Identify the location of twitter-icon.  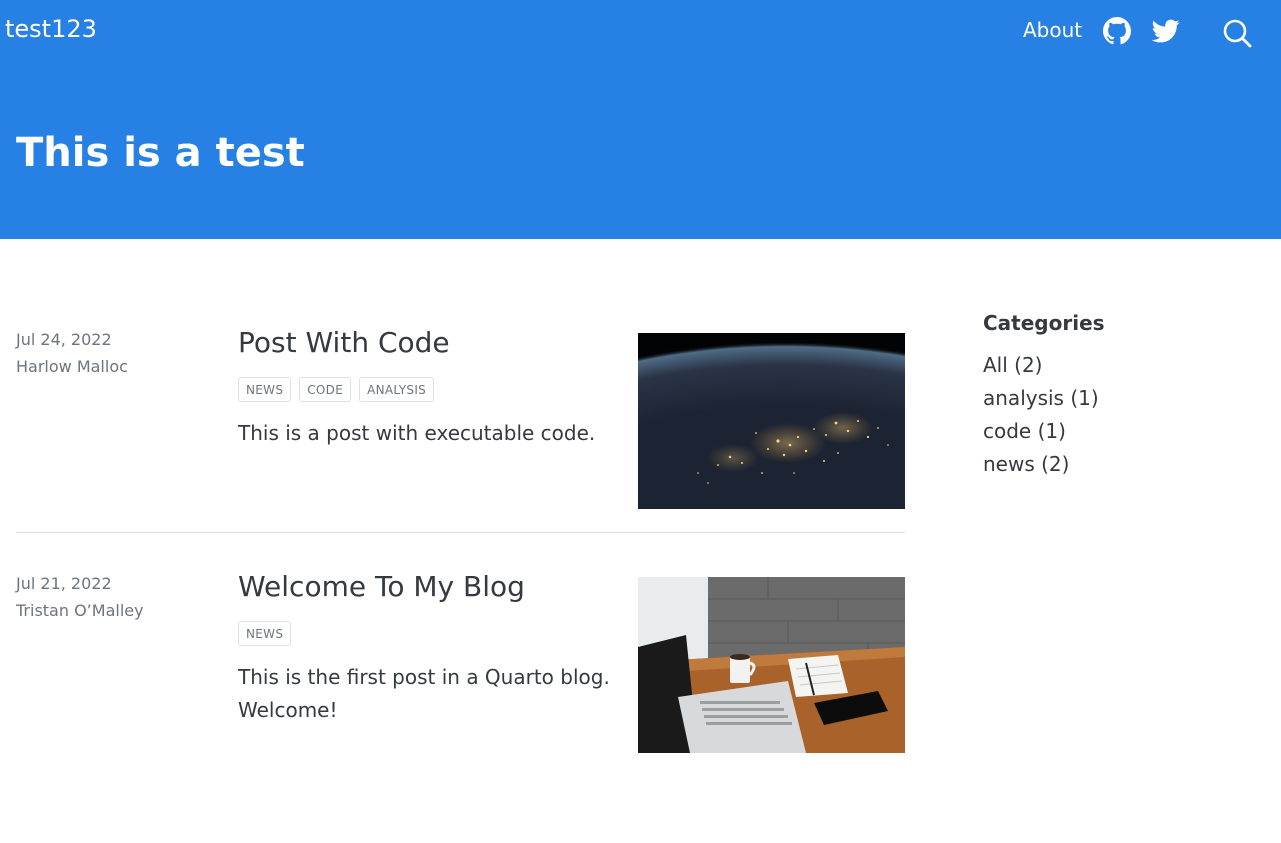
(1166, 31).